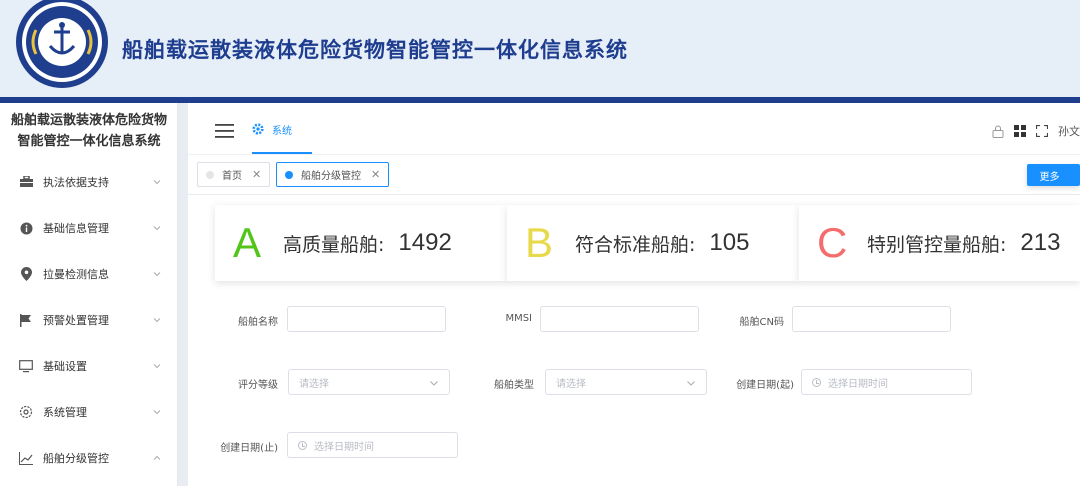 The width and height of the screenshot is (1080, 486). What do you see at coordinates (65, 412) in the screenshot?
I see `sidebar-item-label: 系统管理` at bounding box center [65, 412].